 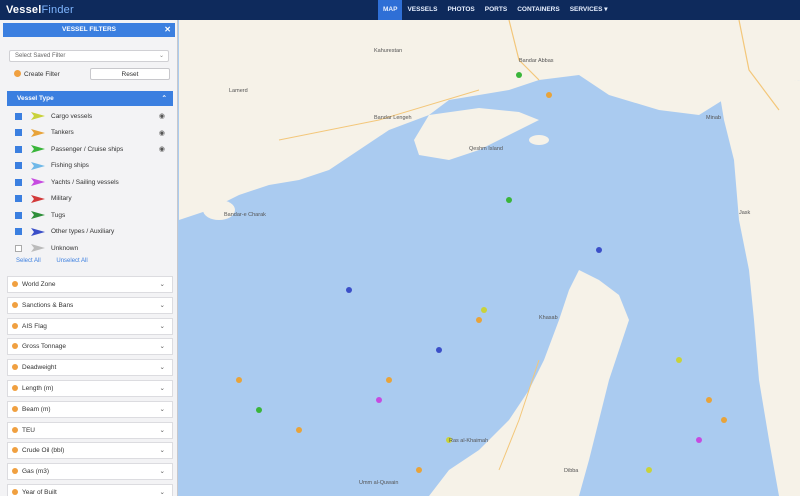 I want to click on unselect-all-link: Unselect All, so click(x=71, y=261).